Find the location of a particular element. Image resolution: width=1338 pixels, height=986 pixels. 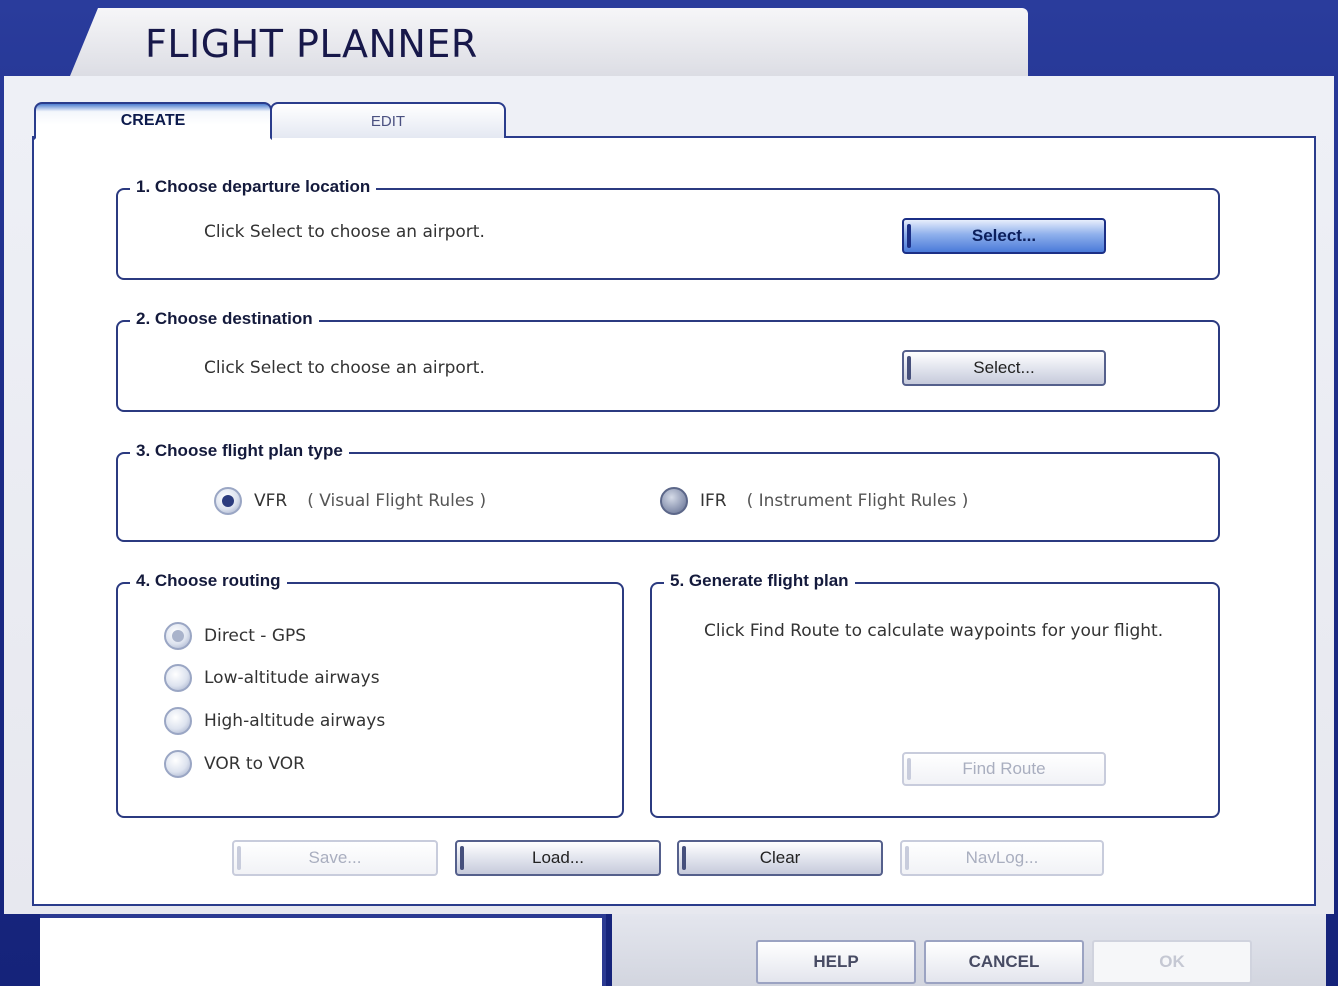

cancel-button: CANCEL is located at coordinates (1004, 962).